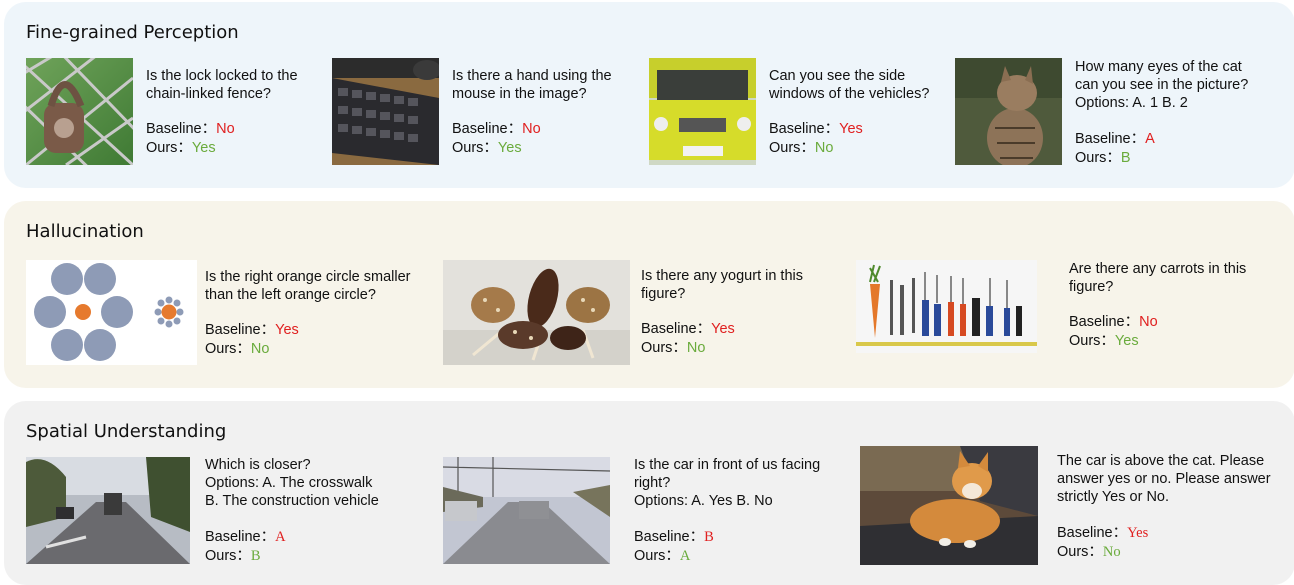 Image resolution: width=1294 pixels, height=585 pixels. I want to click on question-text: Is there any yogurt in this figure?, so click(722, 285).